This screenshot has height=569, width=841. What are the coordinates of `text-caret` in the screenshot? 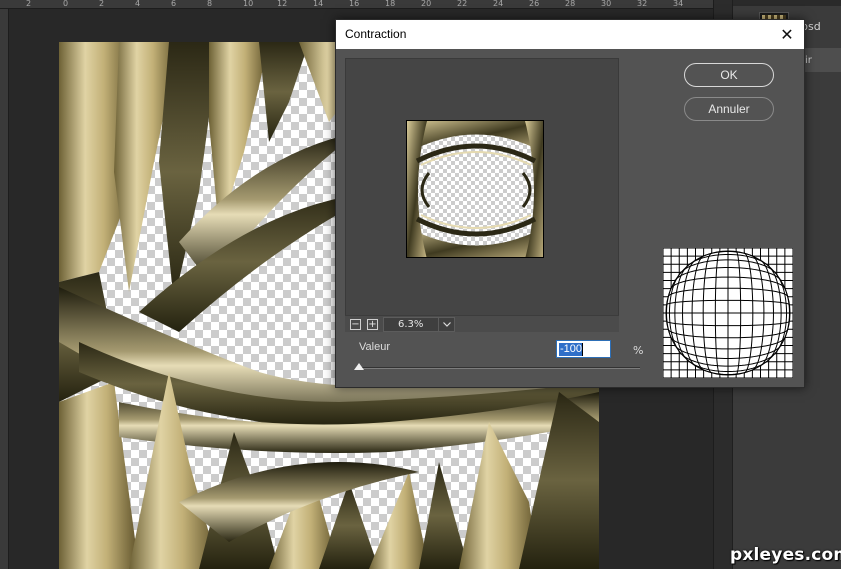 It's located at (582, 349).